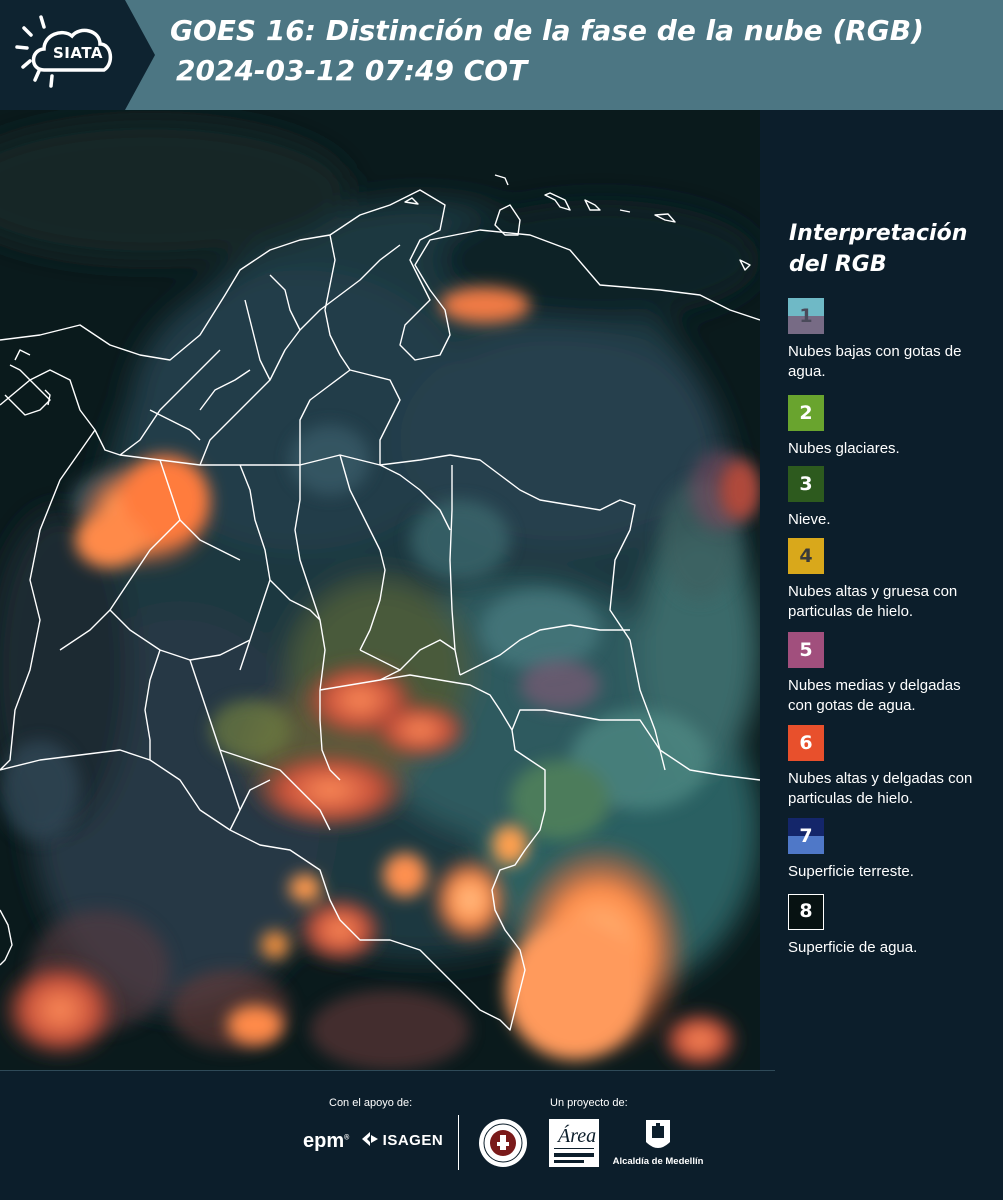 The width and height of the screenshot is (1003, 1200). Describe the element at coordinates (888, 850) in the screenshot. I see `legend-item-7: 7 Superficie terreste.` at that location.